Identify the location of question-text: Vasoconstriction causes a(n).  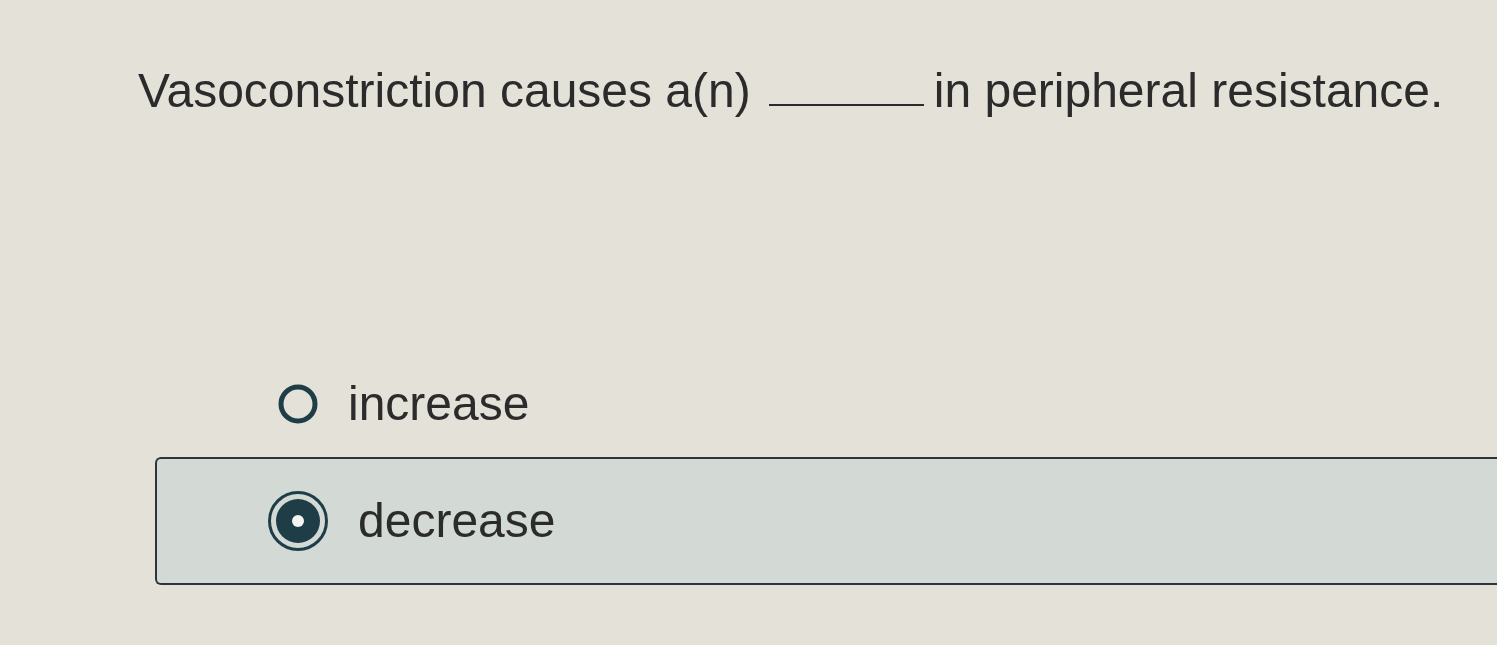
(444, 91).